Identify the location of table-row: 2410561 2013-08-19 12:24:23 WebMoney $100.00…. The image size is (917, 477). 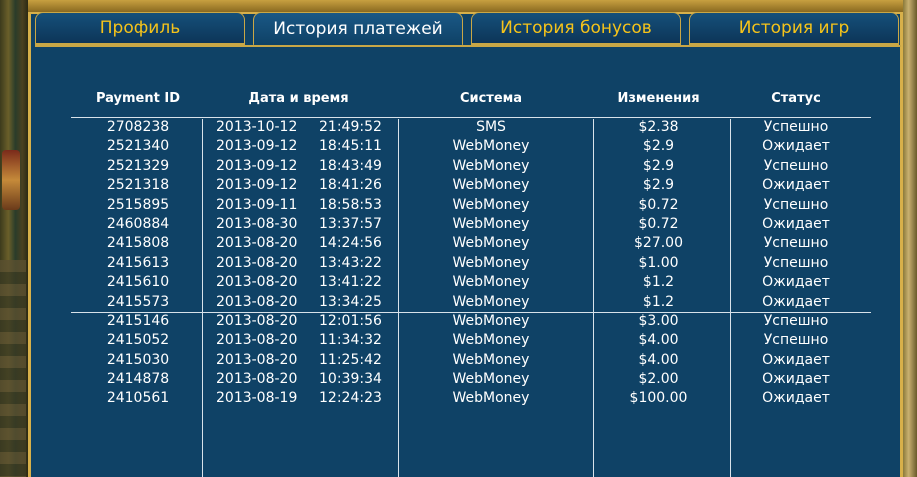
(468, 398).